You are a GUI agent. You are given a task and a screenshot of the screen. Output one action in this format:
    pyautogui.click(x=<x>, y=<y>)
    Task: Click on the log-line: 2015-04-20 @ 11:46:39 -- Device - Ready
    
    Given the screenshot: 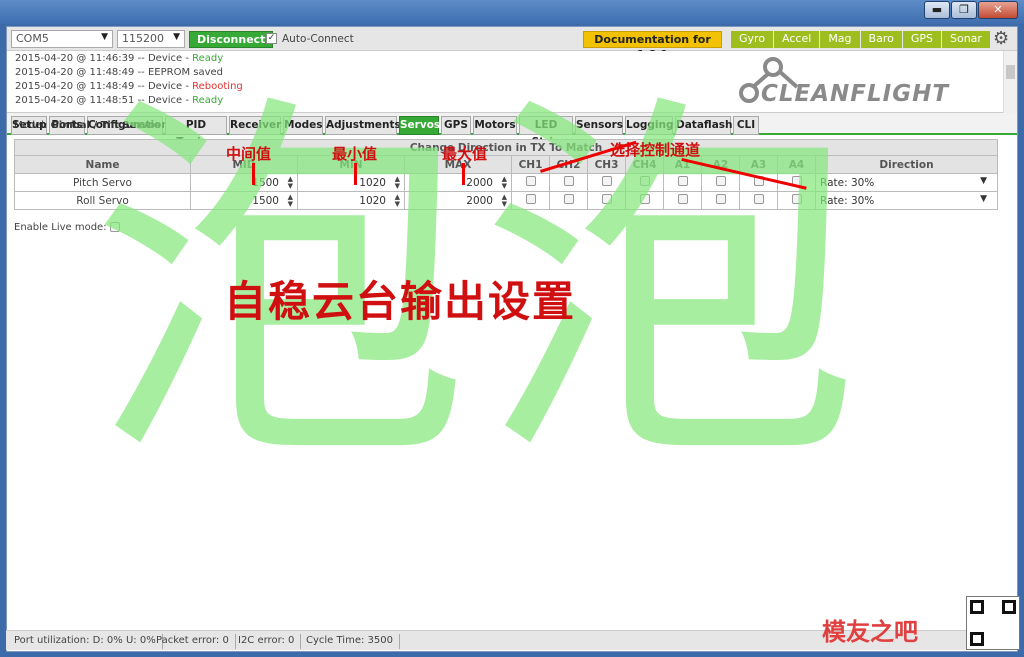 What is the action you would take?
    pyautogui.click(x=119, y=58)
    